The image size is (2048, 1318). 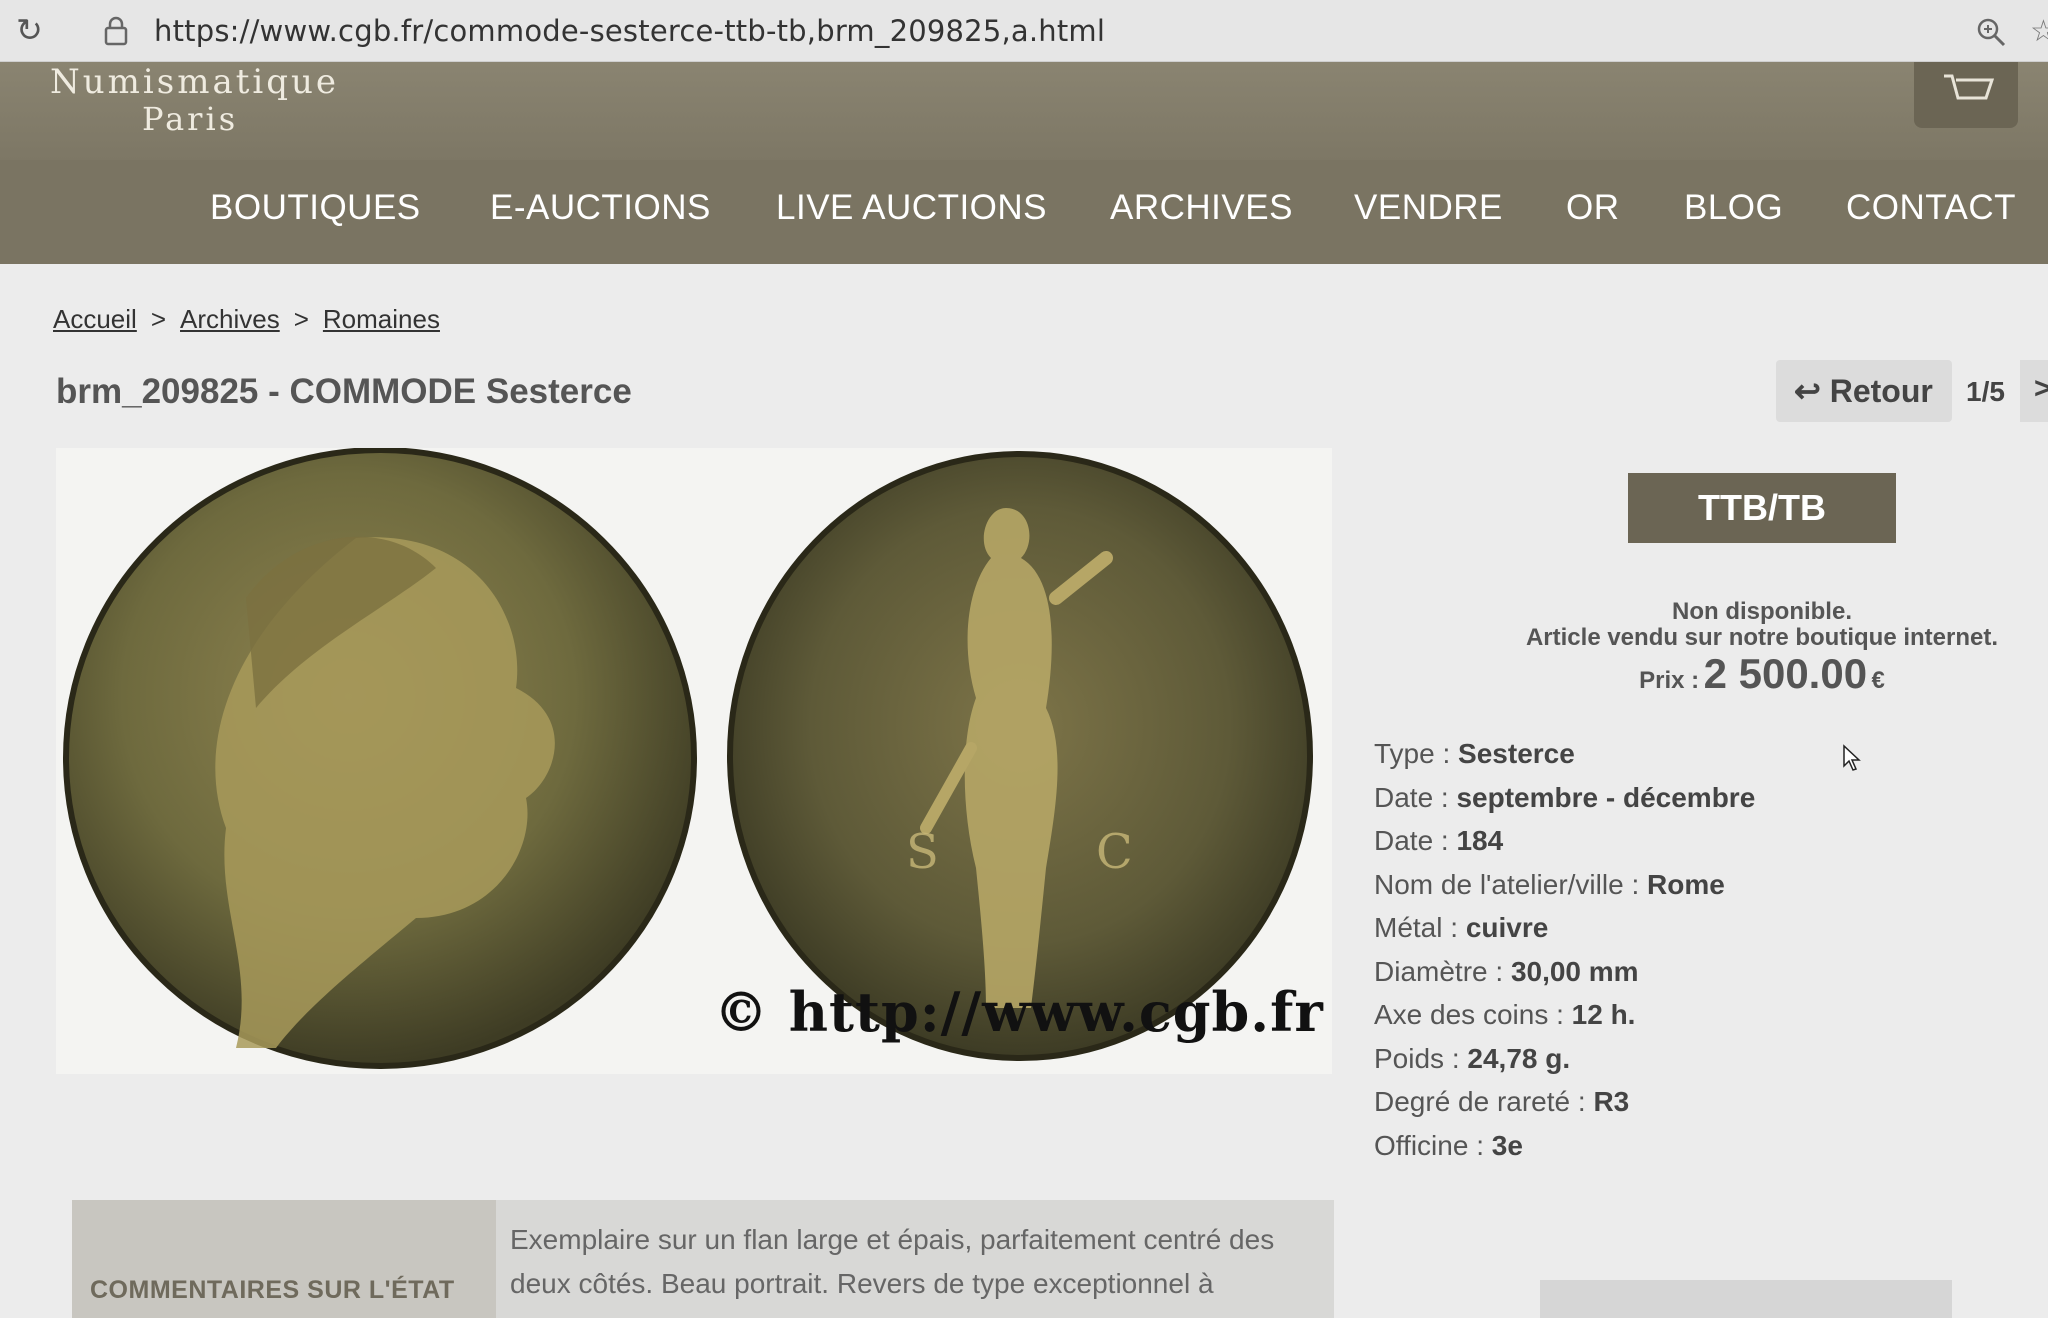 I want to click on spec-weight: Poids : 24,78 g., so click(x=1564, y=1065).